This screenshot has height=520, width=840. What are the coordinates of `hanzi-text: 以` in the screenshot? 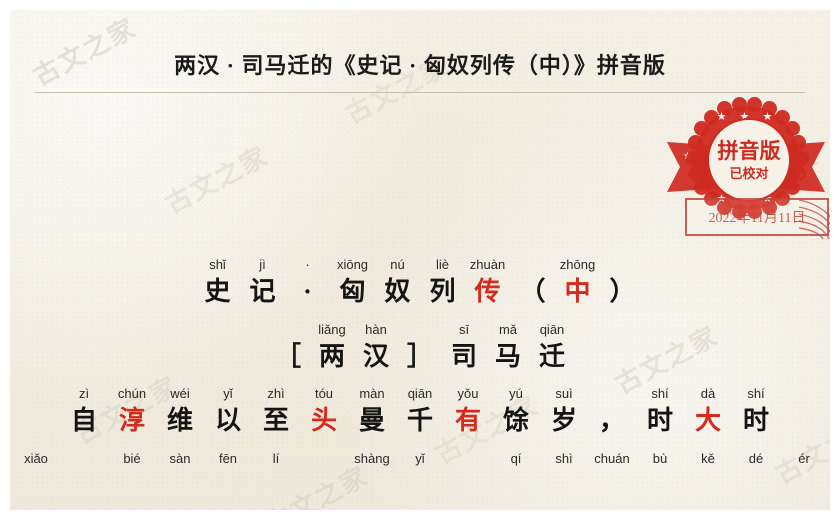 It's located at (227, 420).